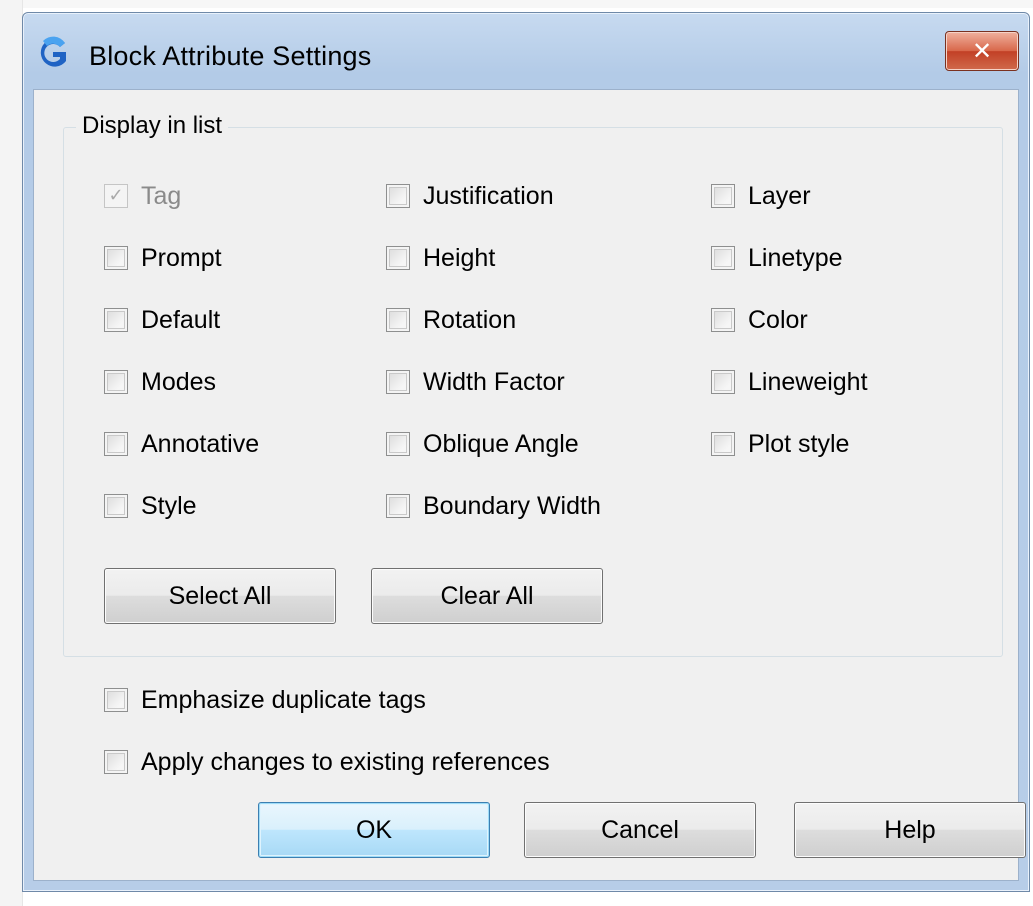 The height and width of the screenshot is (906, 1033). What do you see at coordinates (345, 761) in the screenshot?
I see `checkbox-label: Apply changes to existing references` at bounding box center [345, 761].